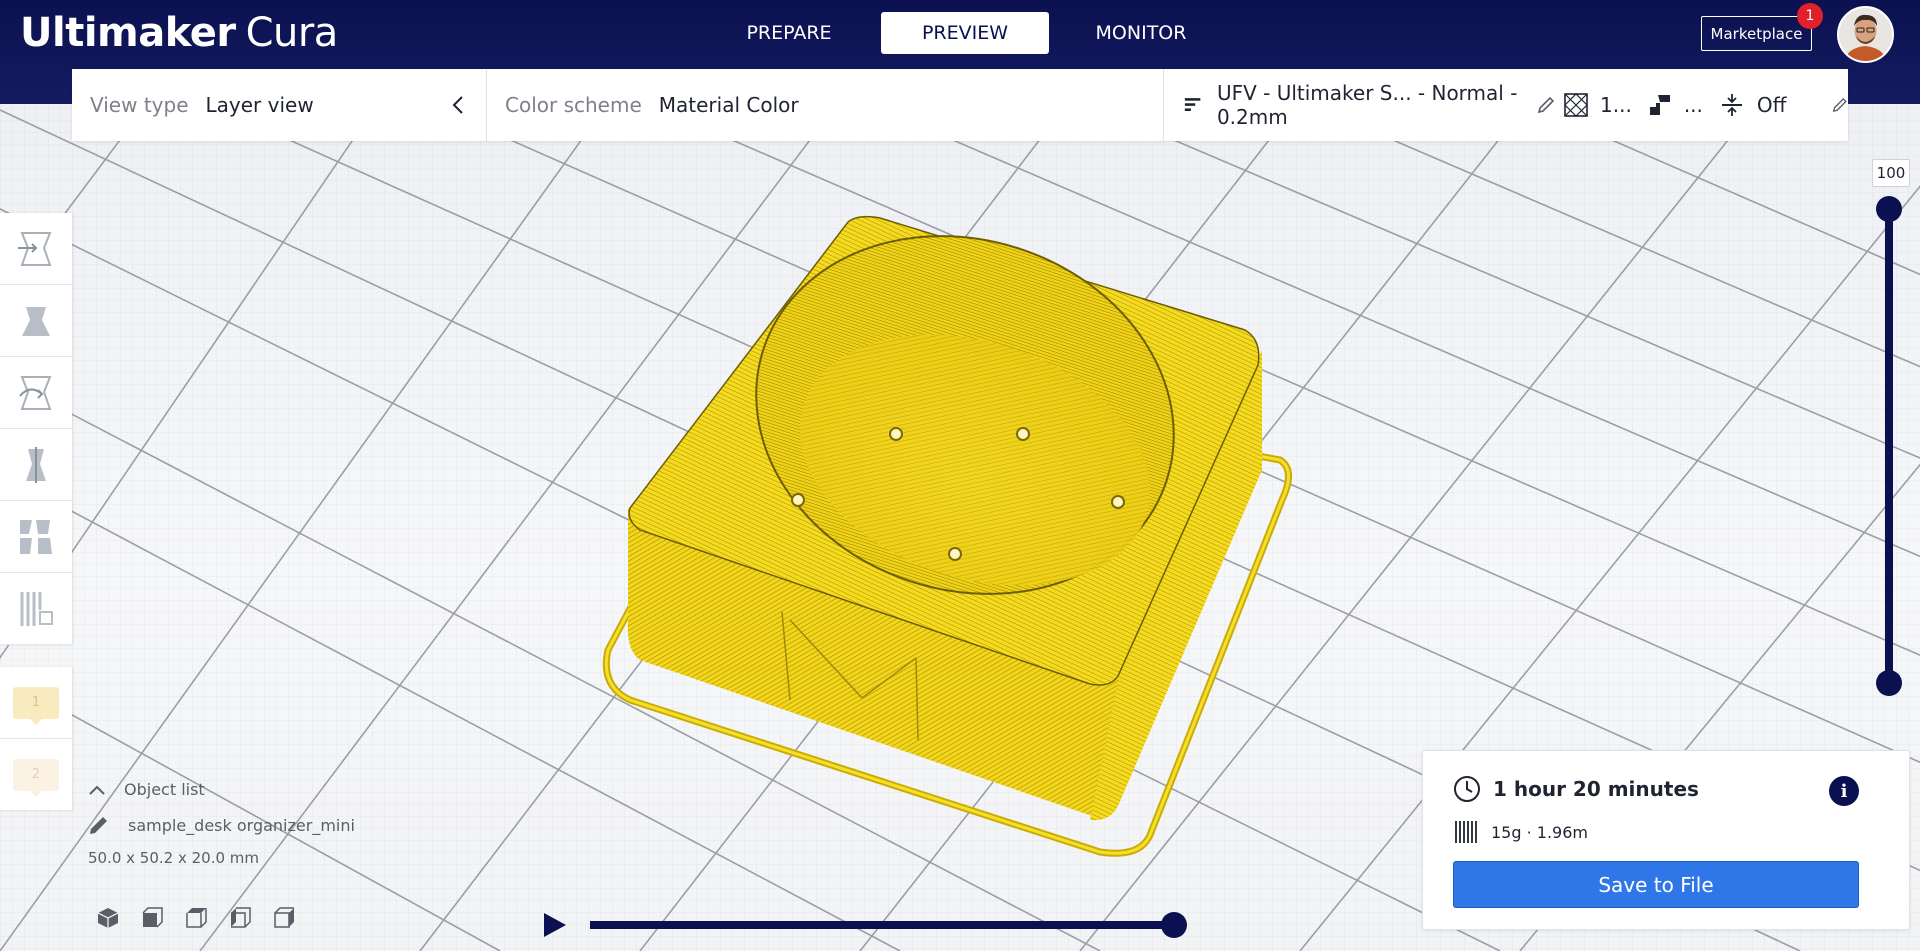 Image resolution: width=1920 pixels, height=951 pixels. What do you see at coordinates (1192, 105) in the screenshot?
I see `profile-icon` at bounding box center [1192, 105].